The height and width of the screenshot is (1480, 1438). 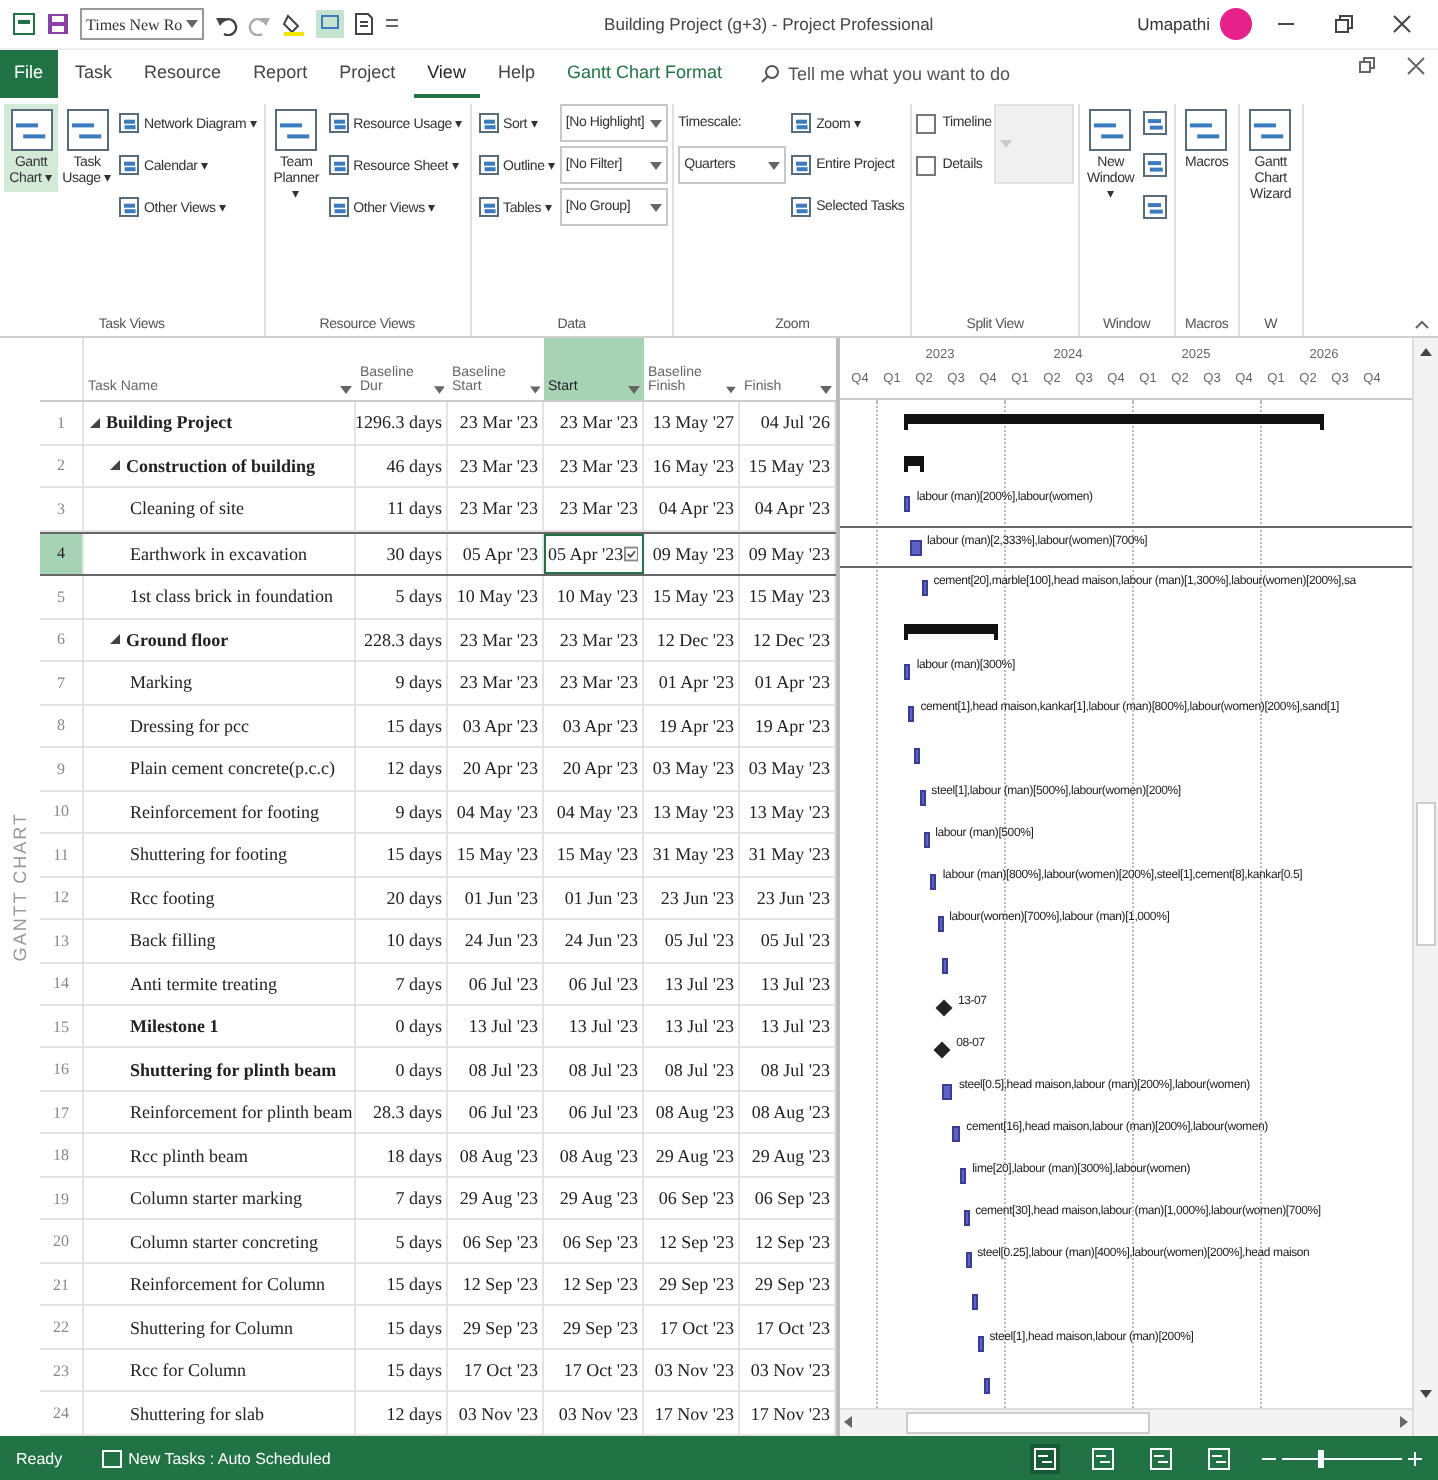 What do you see at coordinates (142, 24) in the screenshot?
I see `font-field: Times New Ro` at bounding box center [142, 24].